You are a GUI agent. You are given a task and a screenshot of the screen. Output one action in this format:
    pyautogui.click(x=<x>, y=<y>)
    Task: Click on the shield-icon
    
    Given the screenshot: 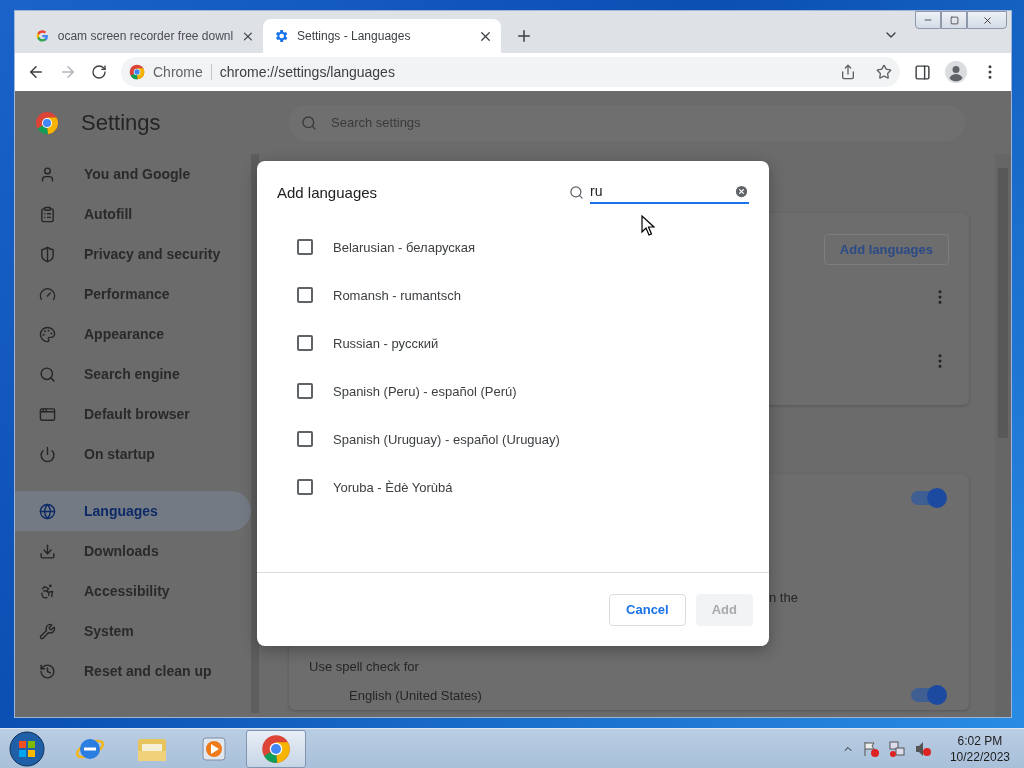 What is the action you would take?
    pyautogui.click(x=47, y=254)
    